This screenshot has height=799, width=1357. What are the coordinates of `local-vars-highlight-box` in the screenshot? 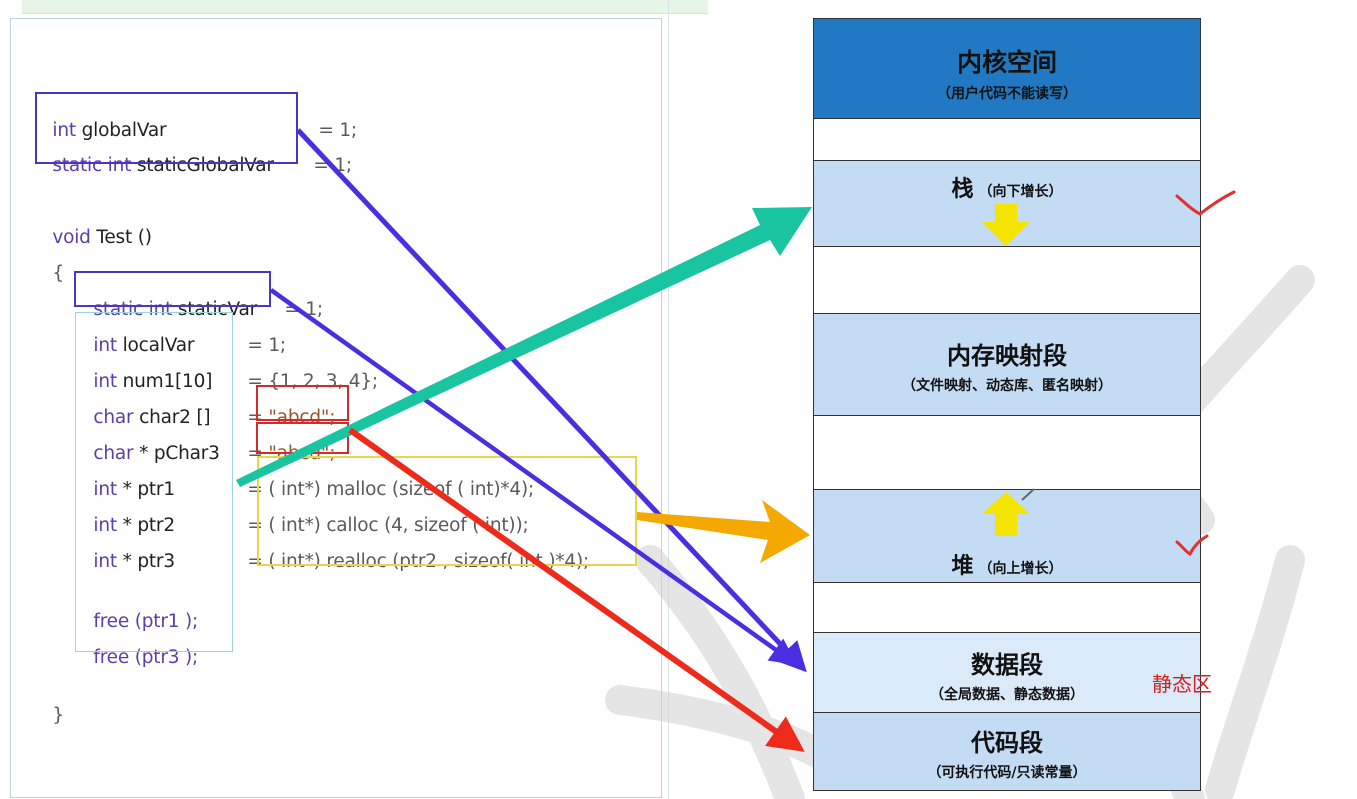 It's located at (154, 482).